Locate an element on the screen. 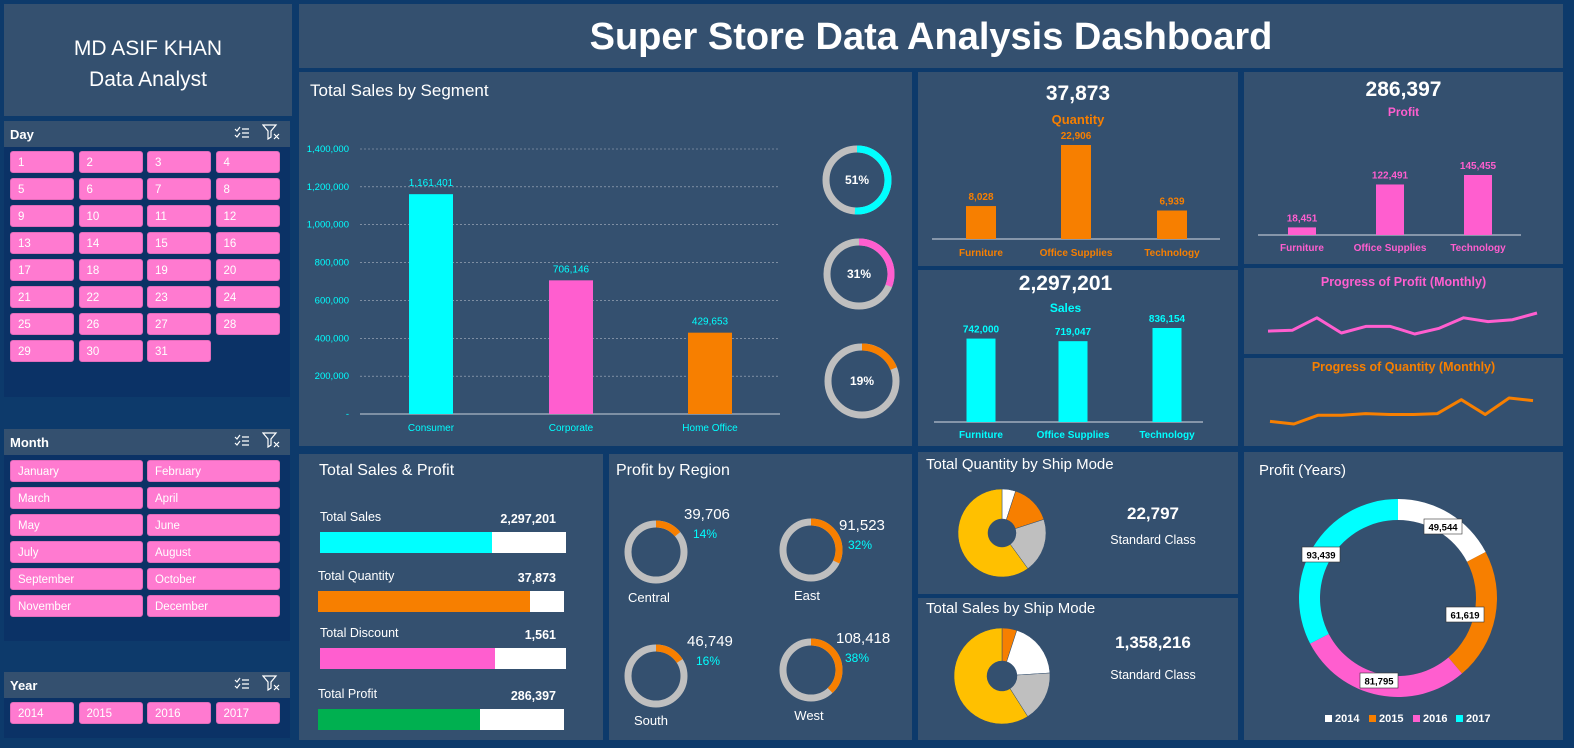 Image resolution: width=1574 pixels, height=748 pixels. region-name: East is located at coordinates (807, 595).